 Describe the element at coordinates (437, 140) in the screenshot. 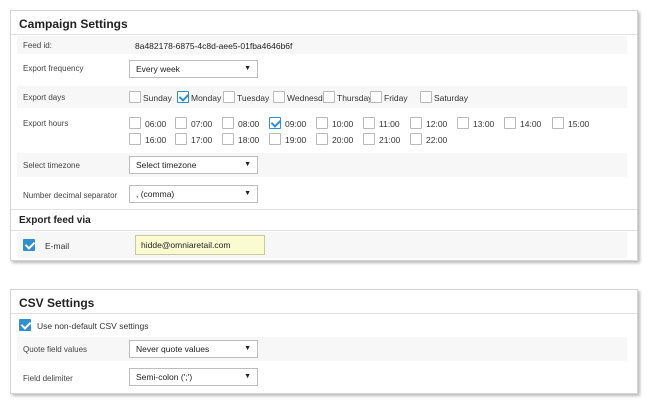

I see `hour-label: 22:00` at that location.